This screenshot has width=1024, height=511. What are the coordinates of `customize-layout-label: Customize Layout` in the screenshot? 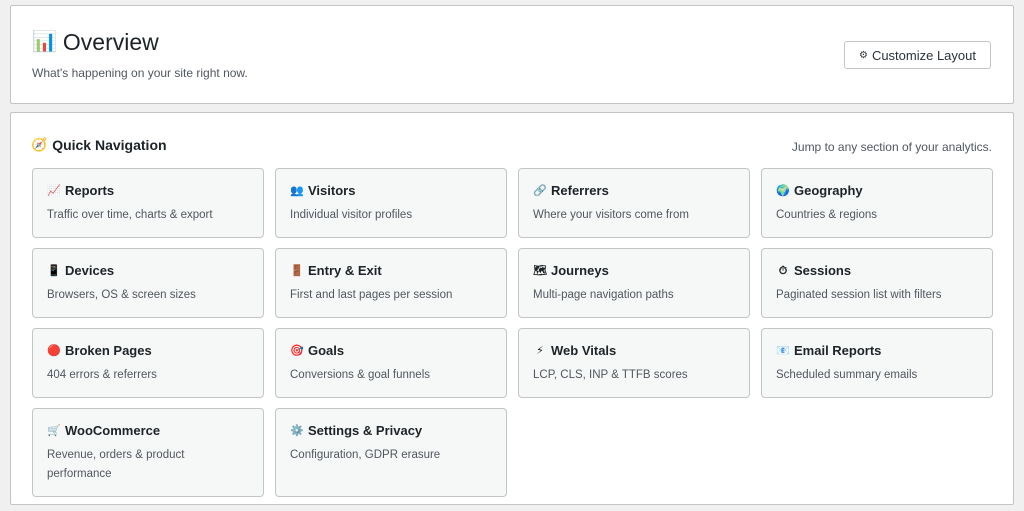 It's located at (923, 55).